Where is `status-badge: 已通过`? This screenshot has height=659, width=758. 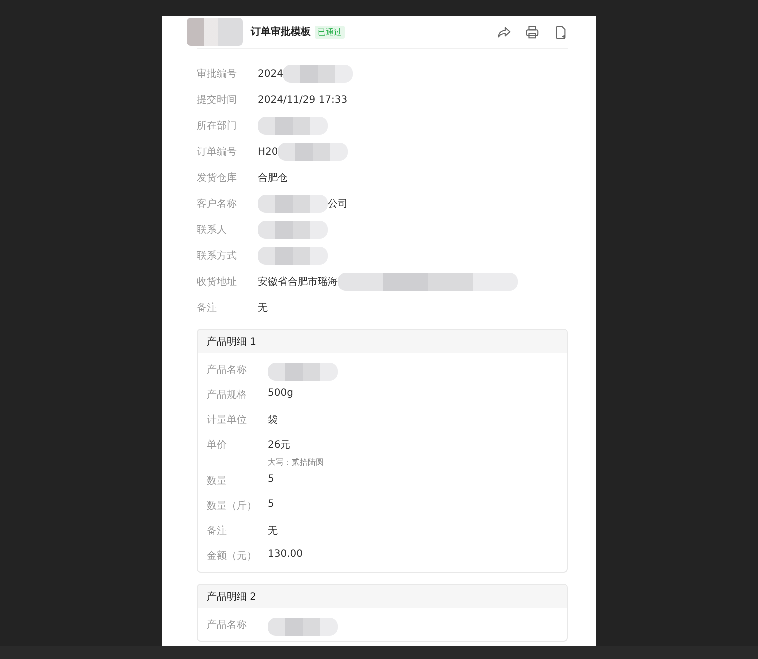
status-badge: 已通过 is located at coordinates (330, 32).